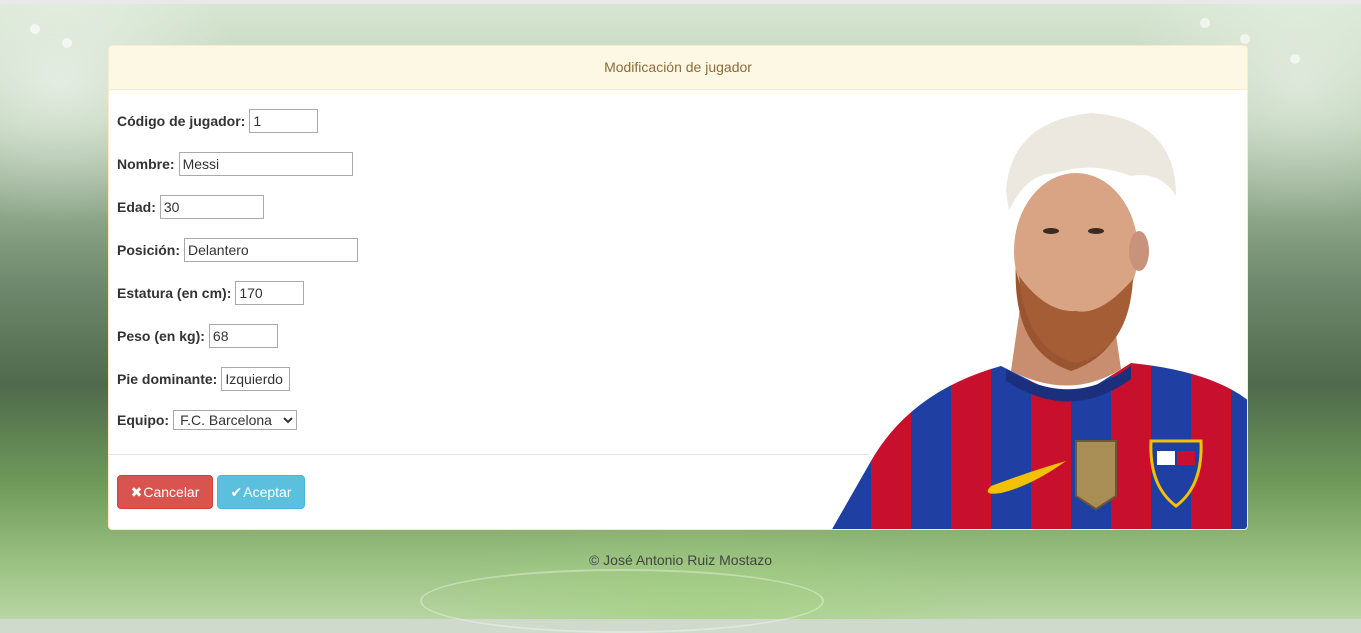  What do you see at coordinates (146, 164) in the screenshot?
I see `nombre-label: Nombre:` at bounding box center [146, 164].